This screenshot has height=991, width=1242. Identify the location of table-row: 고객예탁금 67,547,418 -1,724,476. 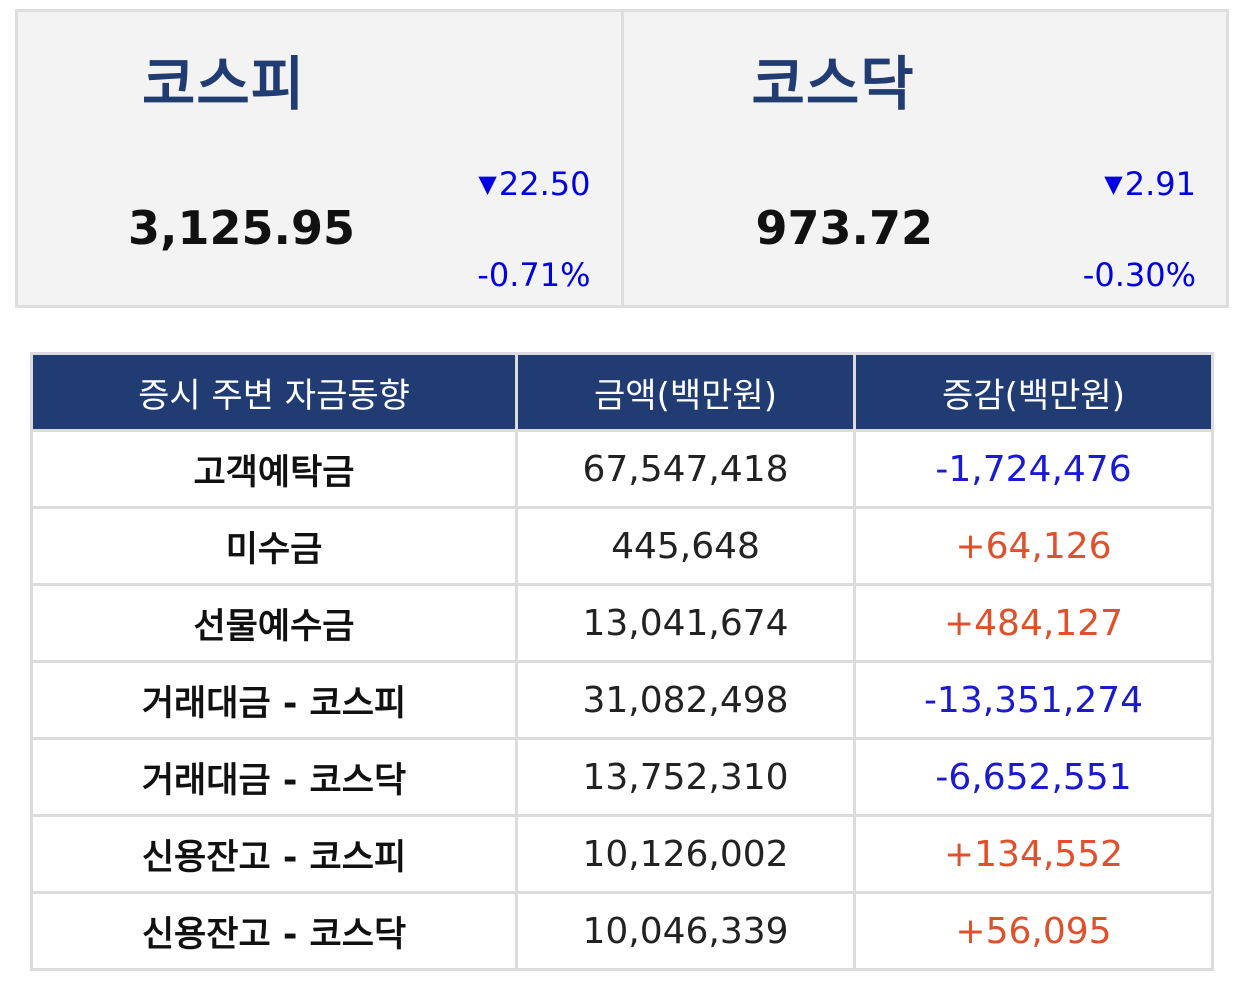
(622, 469).